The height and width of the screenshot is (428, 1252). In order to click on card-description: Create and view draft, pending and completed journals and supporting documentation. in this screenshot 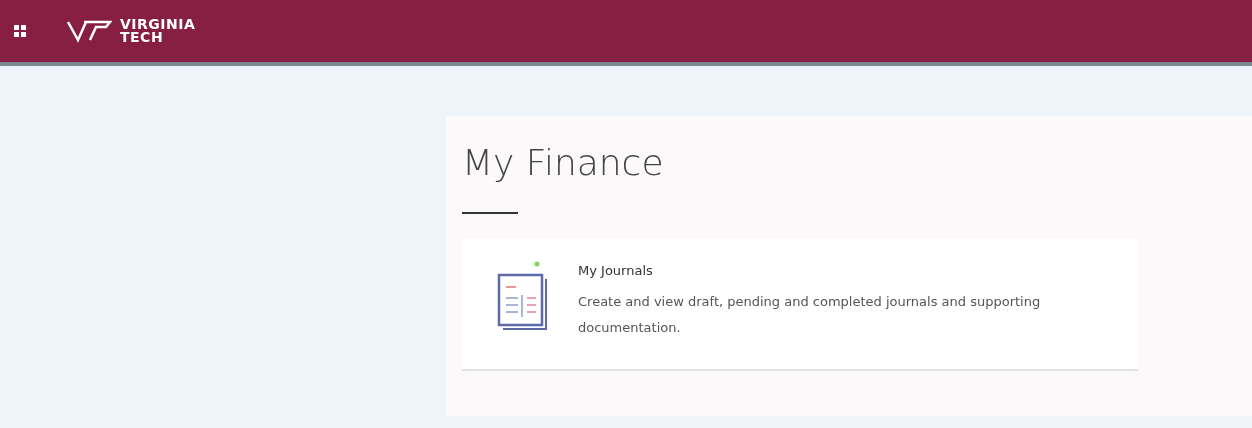, I will do `click(810, 314)`.